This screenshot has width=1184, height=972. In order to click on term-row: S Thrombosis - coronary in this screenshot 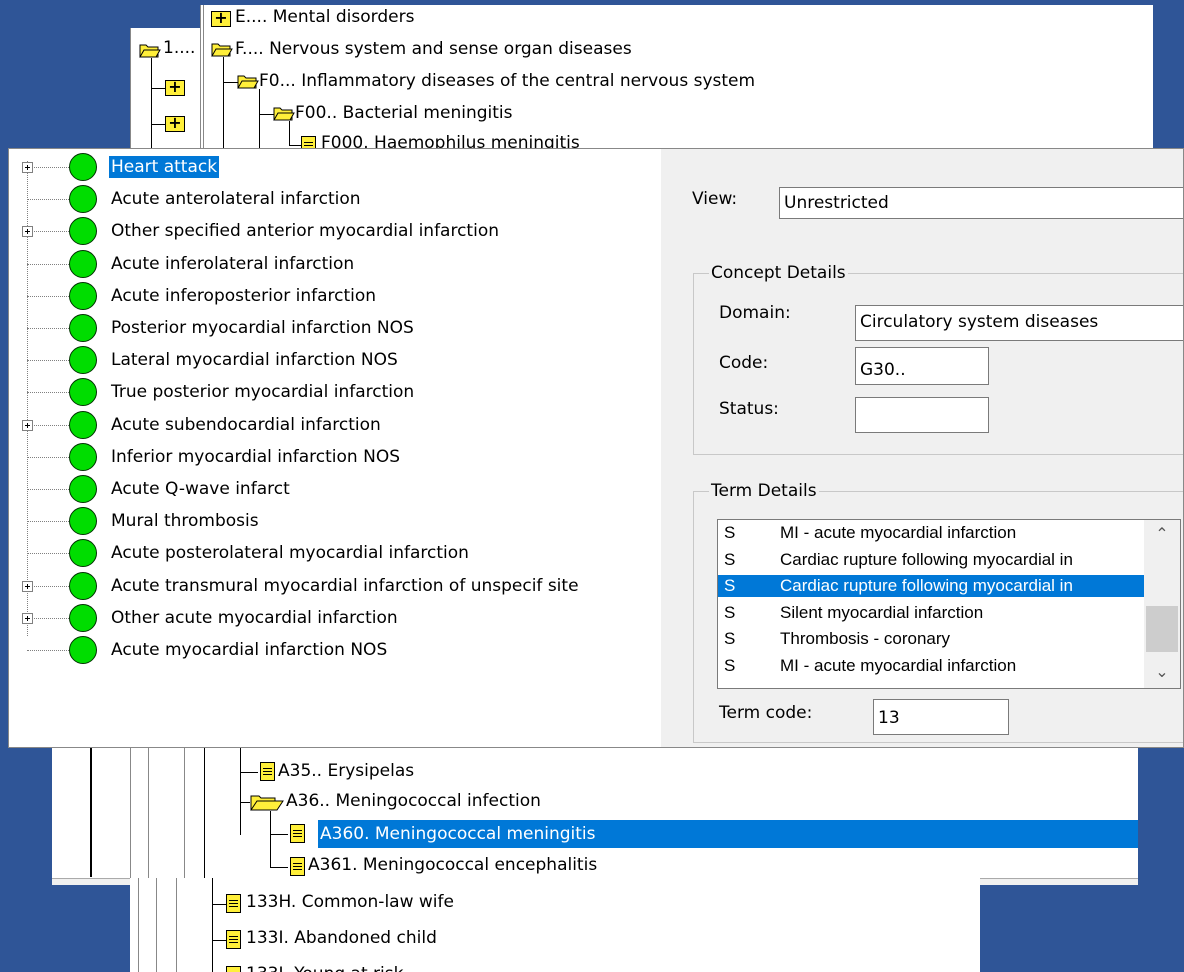, I will do `click(931, 639)`.